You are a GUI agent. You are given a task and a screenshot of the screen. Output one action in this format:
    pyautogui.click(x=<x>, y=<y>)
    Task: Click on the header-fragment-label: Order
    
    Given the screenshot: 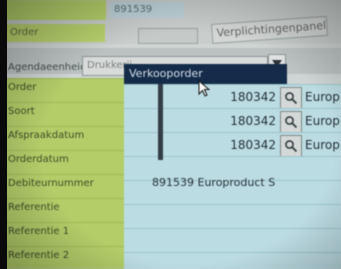 What is the action you would take?
    pyautogui.click(x=55, y=33)
    